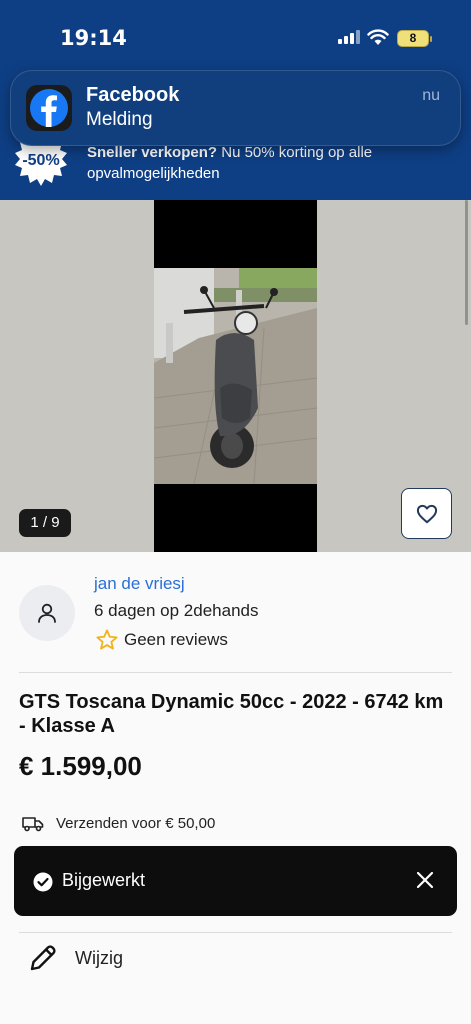  I want to click on status-time: 19:14, so click(93, 38).